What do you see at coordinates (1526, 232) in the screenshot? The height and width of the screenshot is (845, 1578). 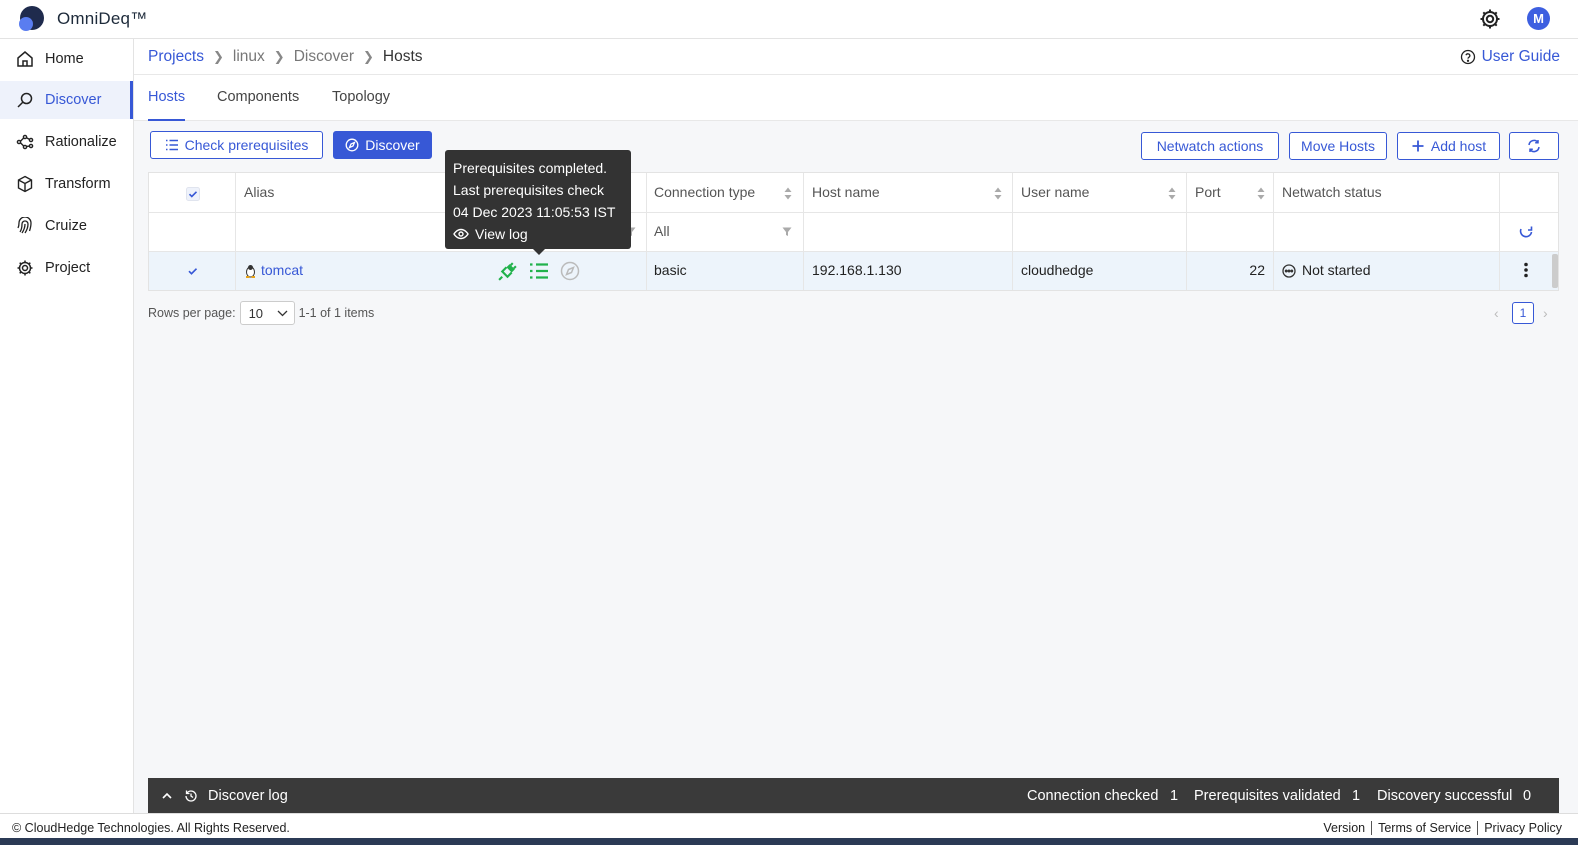 I see `refresh-table-icon` at bounding box center [1526, 232].